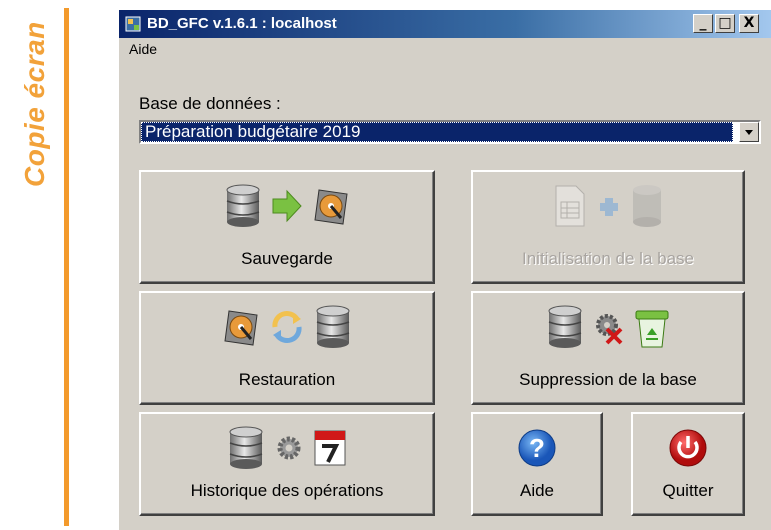 This screenshot has height=530, width=771. What do you see at coordinates (66, 267) in the screenshot?
I see `side-accent-bar` at bounding box center [66, 267].